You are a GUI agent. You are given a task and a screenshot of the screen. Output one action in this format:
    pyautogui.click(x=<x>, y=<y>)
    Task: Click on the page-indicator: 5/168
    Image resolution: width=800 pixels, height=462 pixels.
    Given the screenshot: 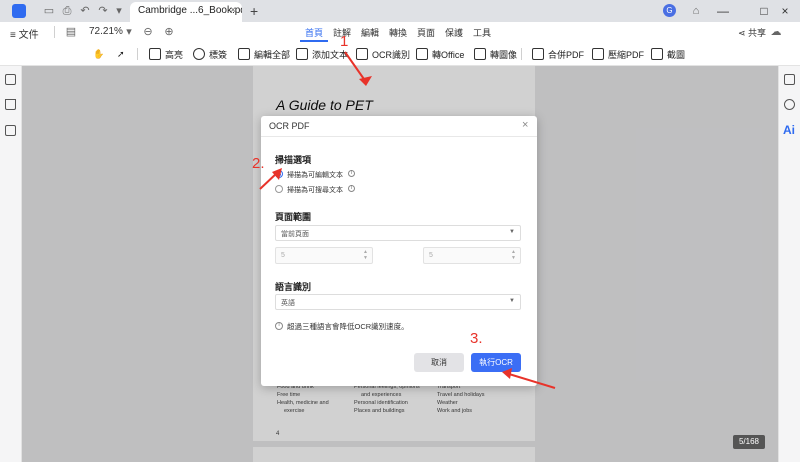 What is the action you would take?
    pyautogui.click(x=749, y=442)
    